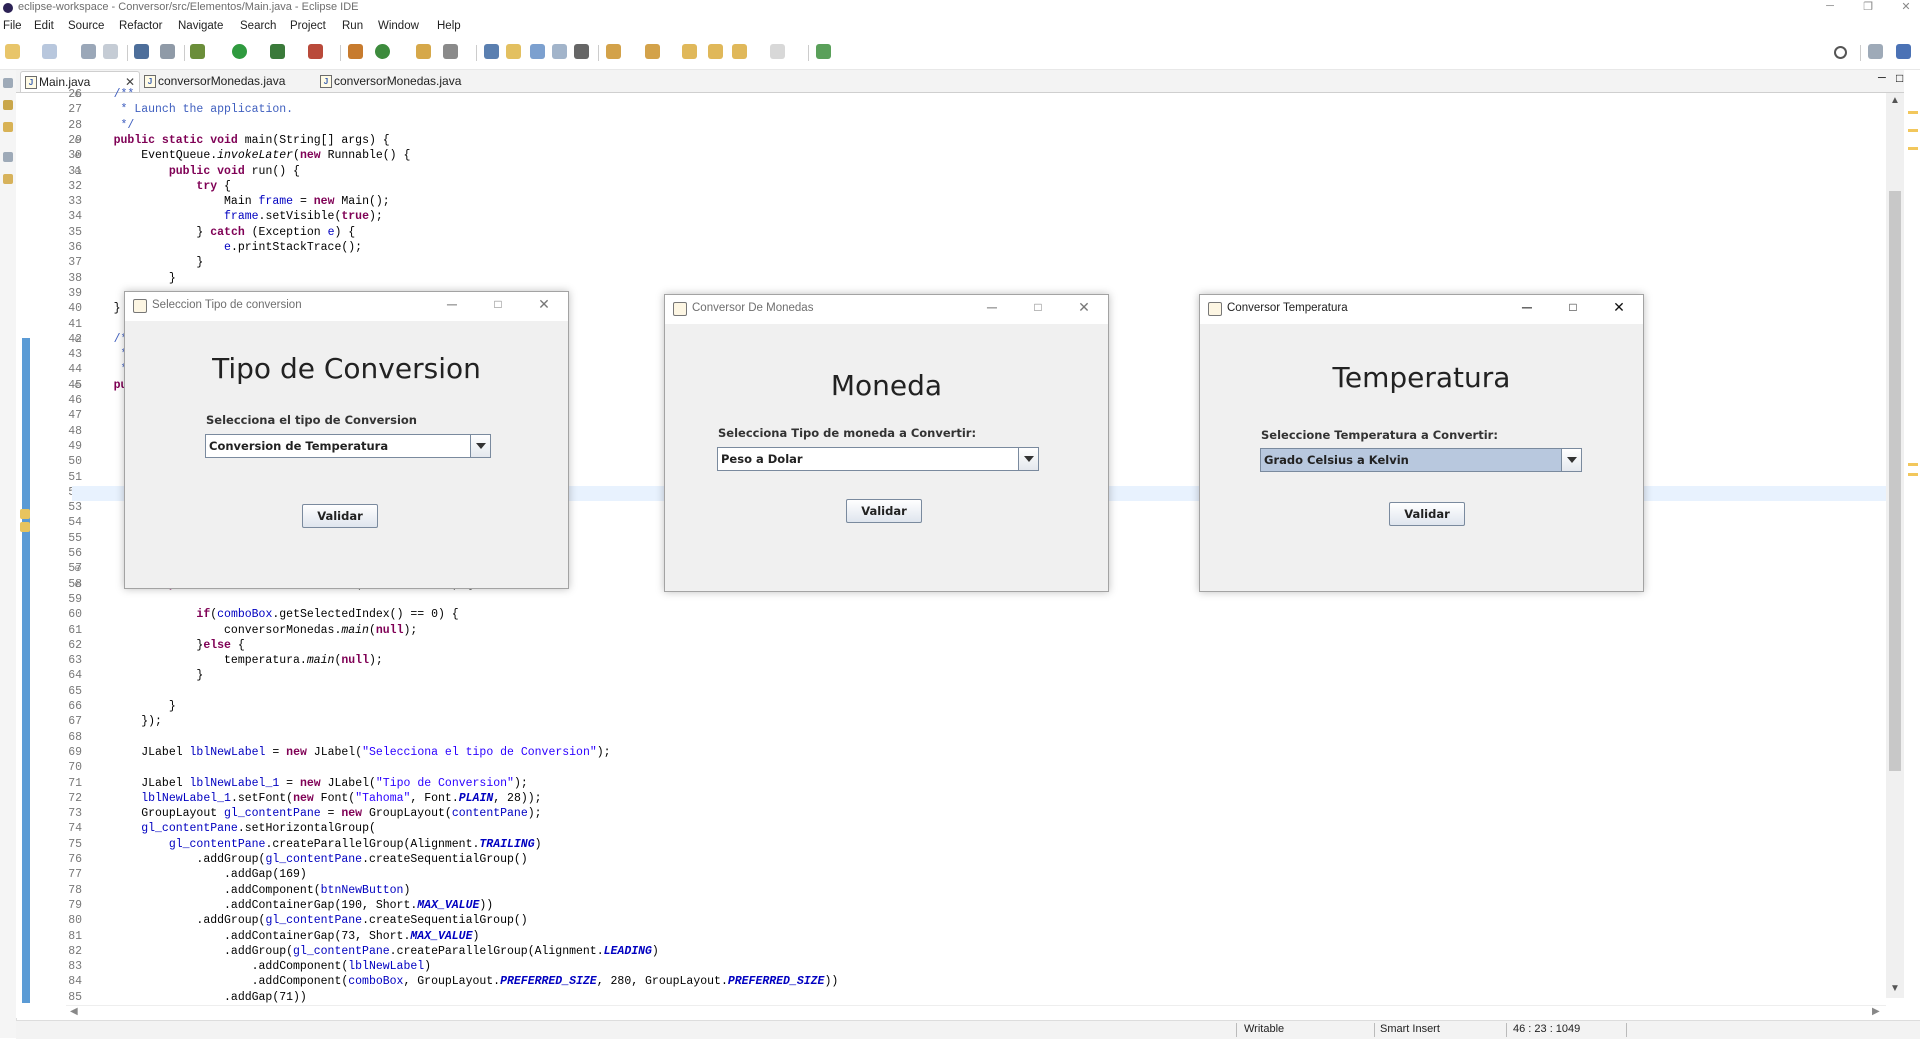 Image resolution: width=1920 pixels, height=1039 pixels. What do you see at coordinates (449, 26) in the screenshot?
I see `menu-help: Help` at bounding box center [449, 26].